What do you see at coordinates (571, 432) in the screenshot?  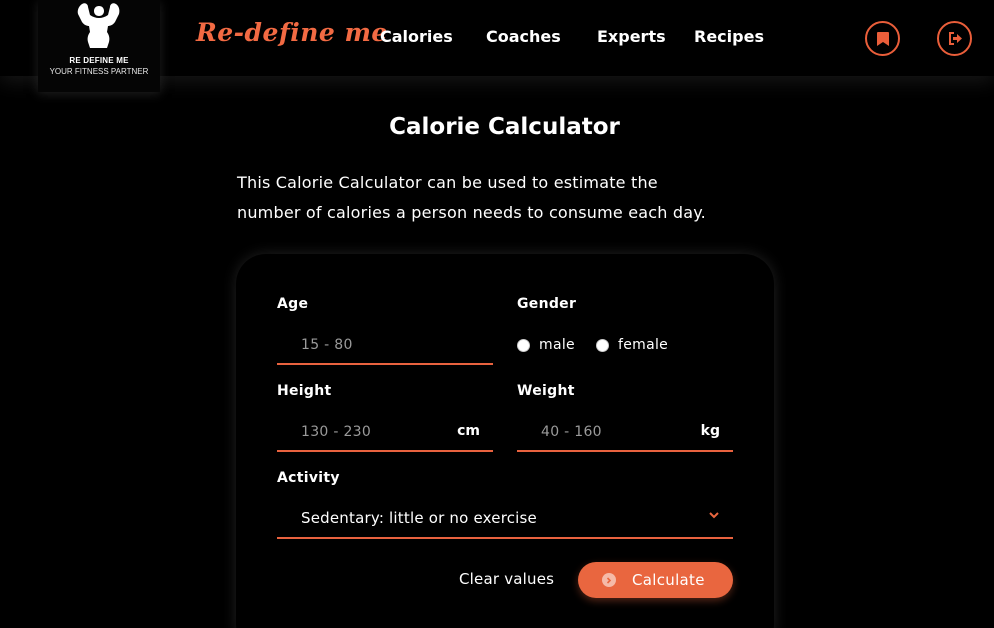 I see `weight-placeholder: 40 - 160` at bounding box center [571, 432].